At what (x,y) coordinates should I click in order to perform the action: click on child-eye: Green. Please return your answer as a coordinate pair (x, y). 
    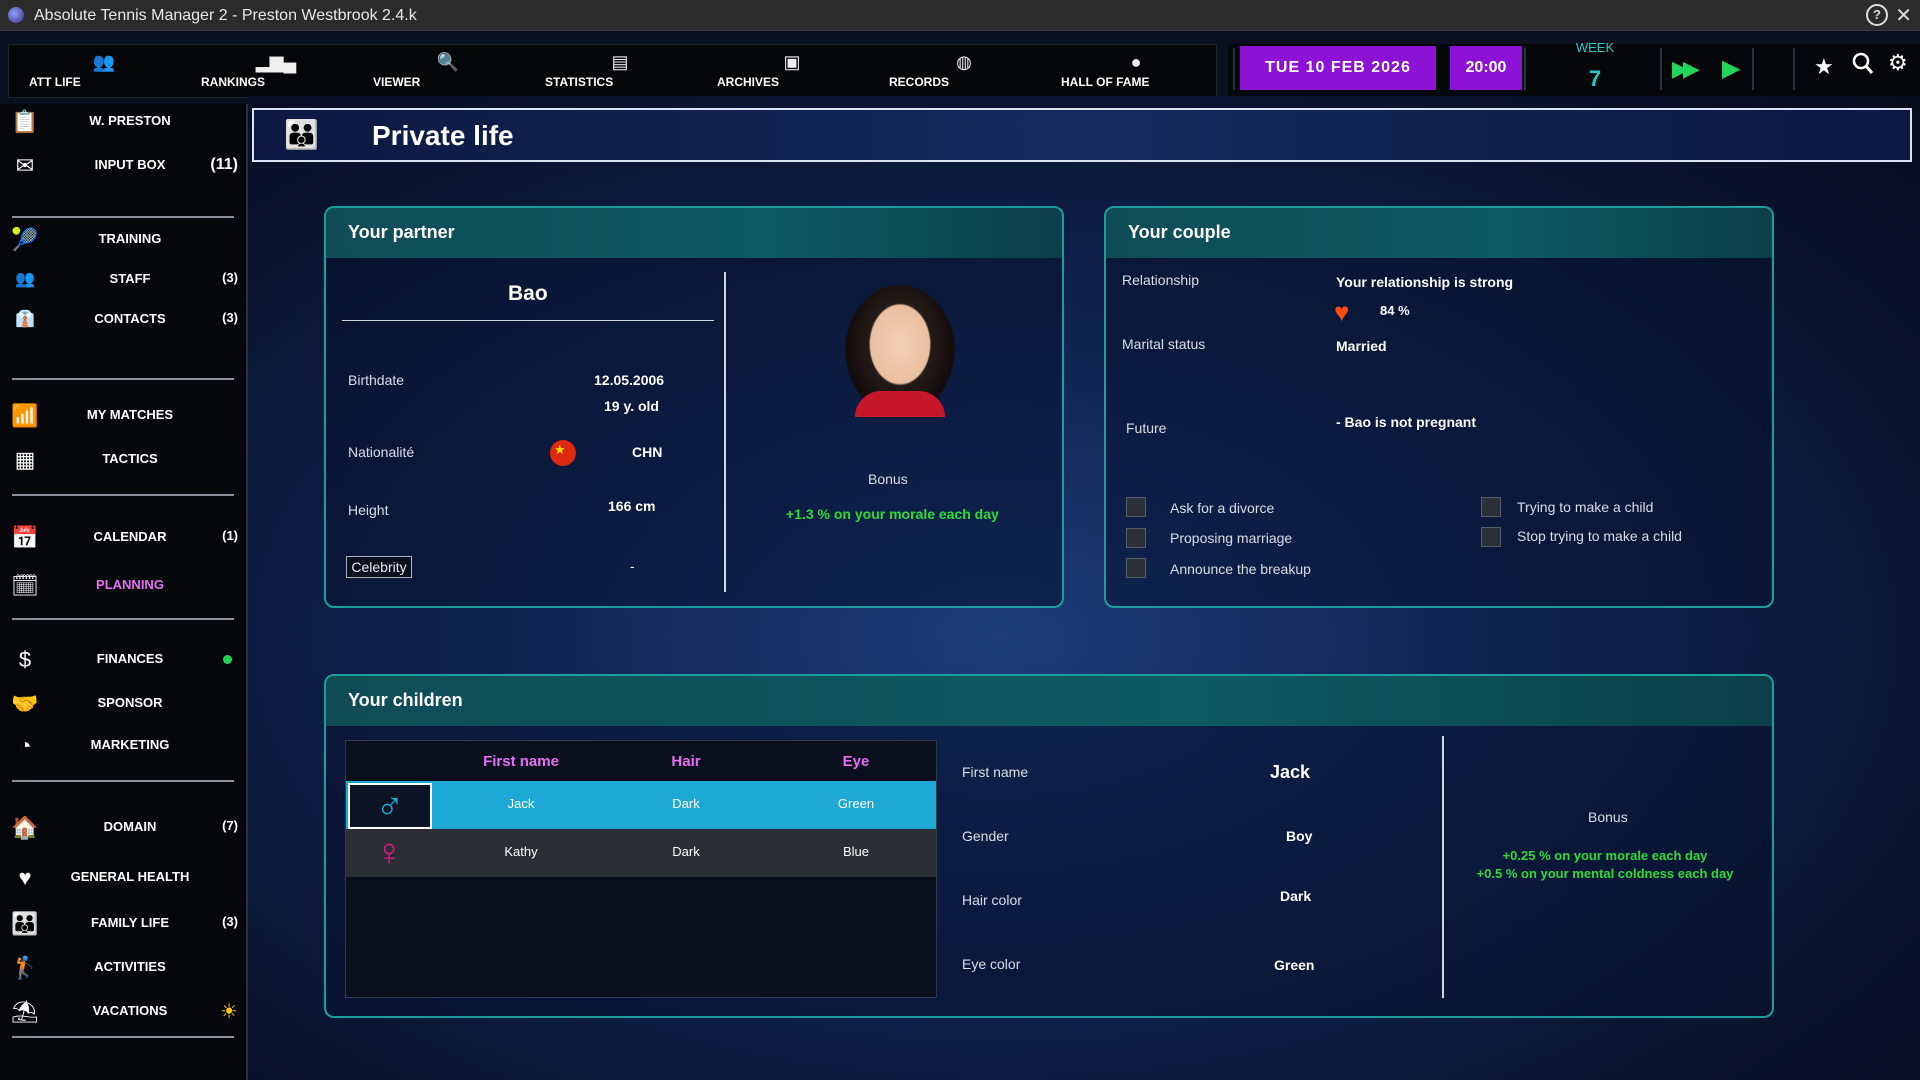
    Looking at the image, I should click on (856, 803).